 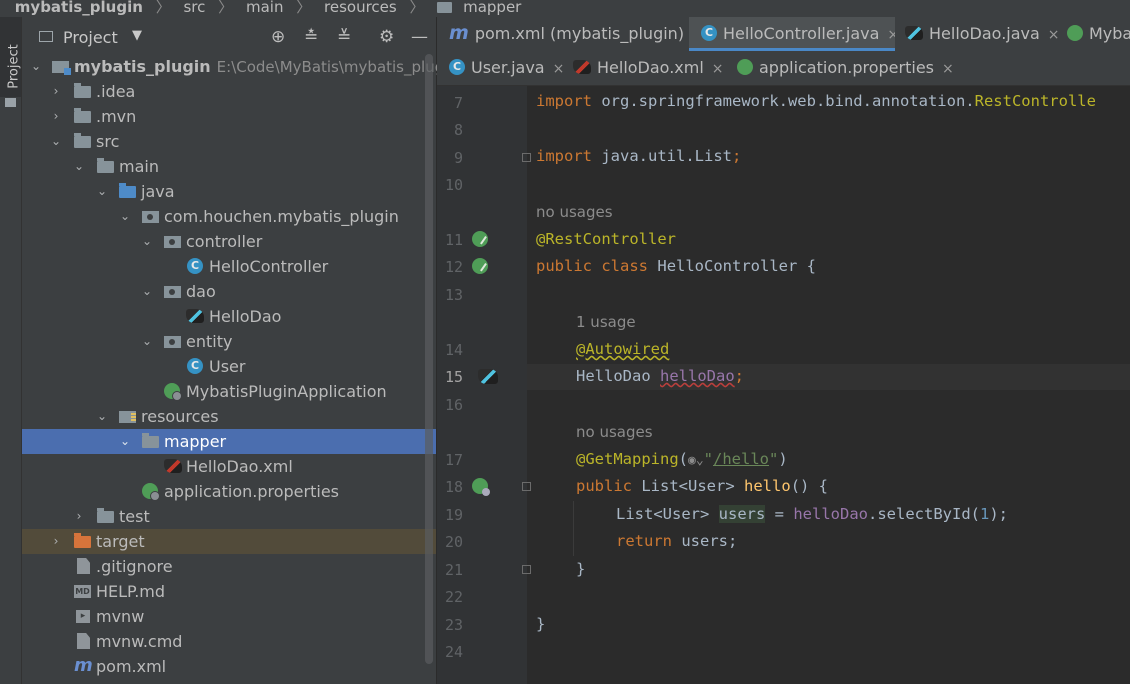 I want to click on tab-application-properties: application.properties ×, so click(x=844, y=68).